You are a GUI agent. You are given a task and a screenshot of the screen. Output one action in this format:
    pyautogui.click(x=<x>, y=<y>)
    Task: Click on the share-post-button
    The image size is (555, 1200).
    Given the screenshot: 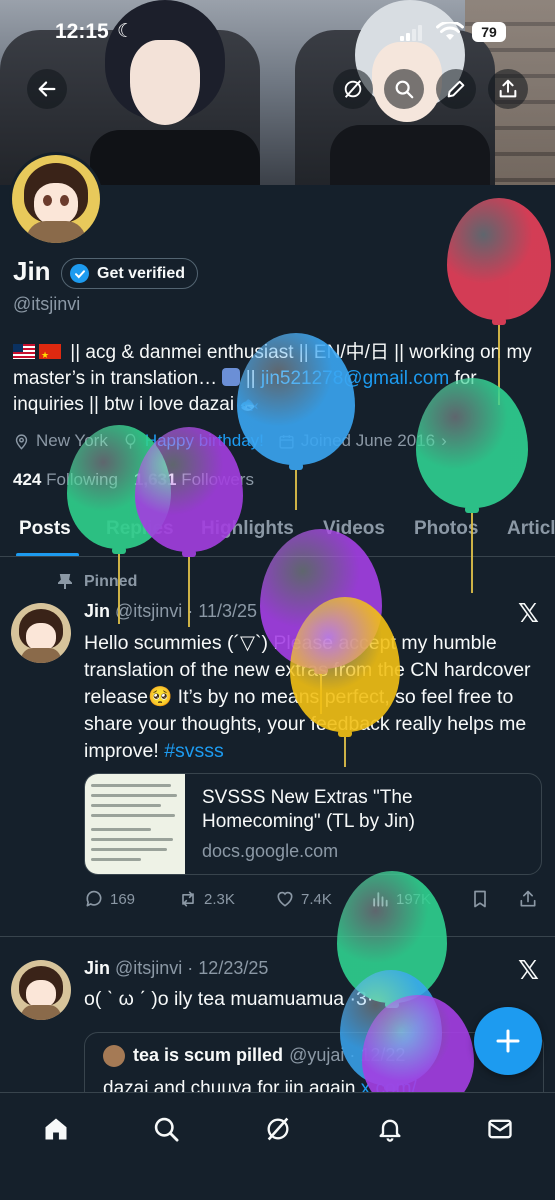 What is the action you would take?
    pyautogui.click(x=528, y=899)
    